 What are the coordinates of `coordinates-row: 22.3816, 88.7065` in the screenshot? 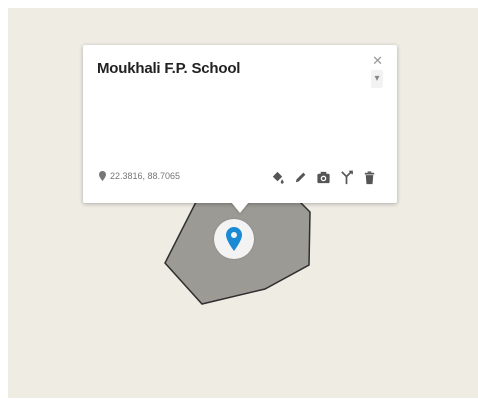 It's located at (139, 176).